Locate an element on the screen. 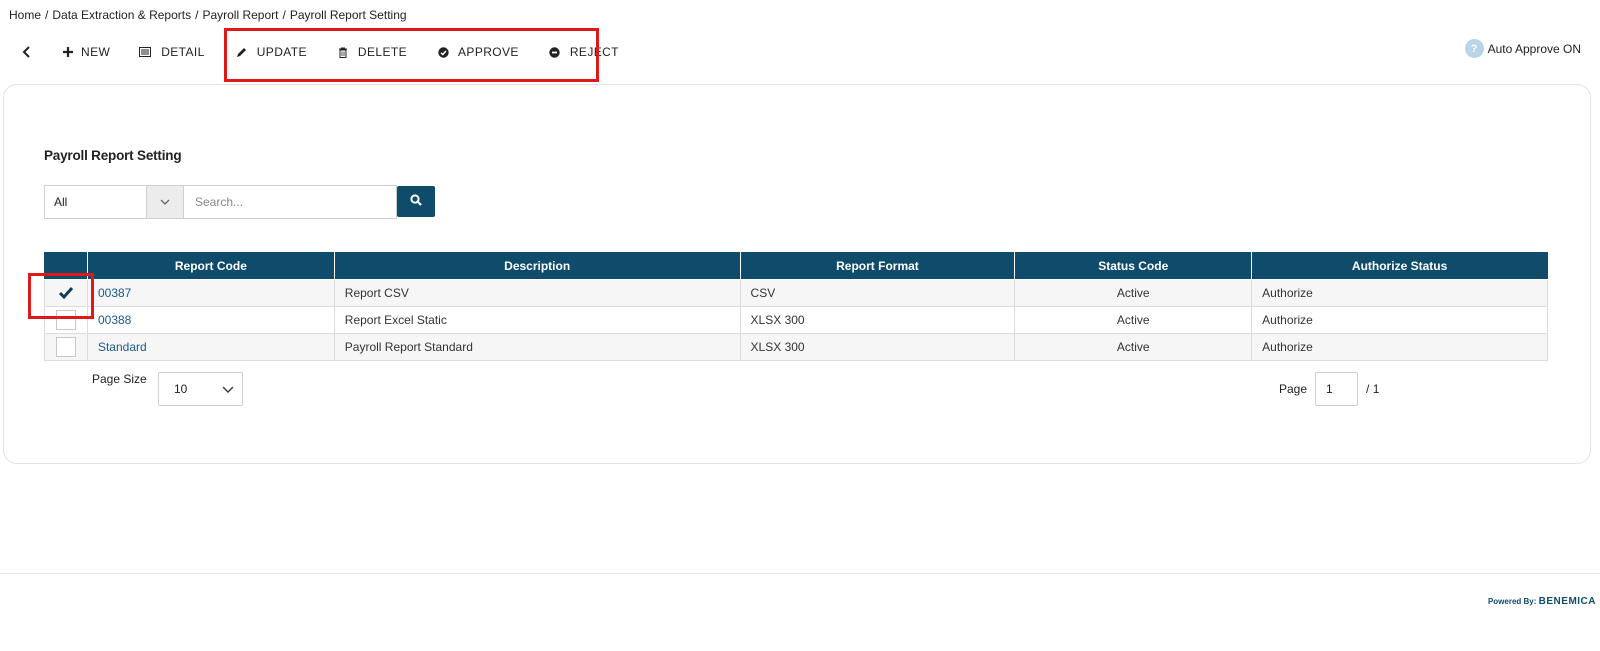 The width and height of the screenshot is (1600, 651). new-button: NEW is located at coordinates (85, 52).